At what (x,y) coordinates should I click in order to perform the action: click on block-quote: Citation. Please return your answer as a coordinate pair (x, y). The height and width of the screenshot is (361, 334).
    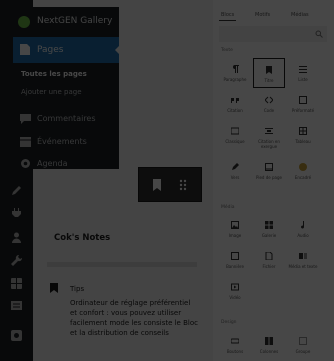
    Looking at the image, I should click on (235, 104).